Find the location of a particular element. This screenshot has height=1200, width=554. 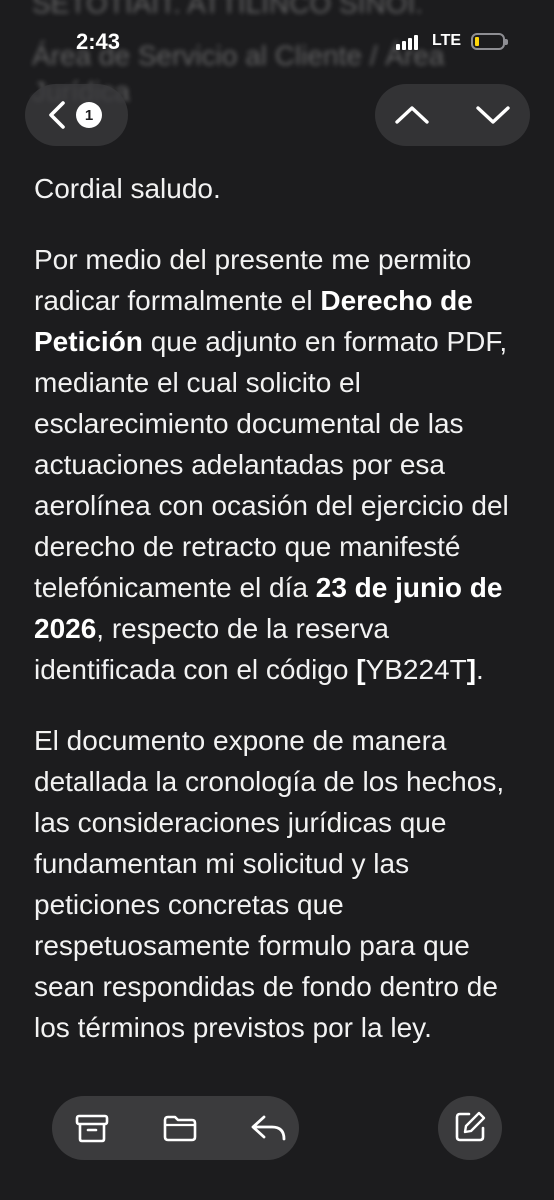

compose-button is located at coordinates (470, 1128).